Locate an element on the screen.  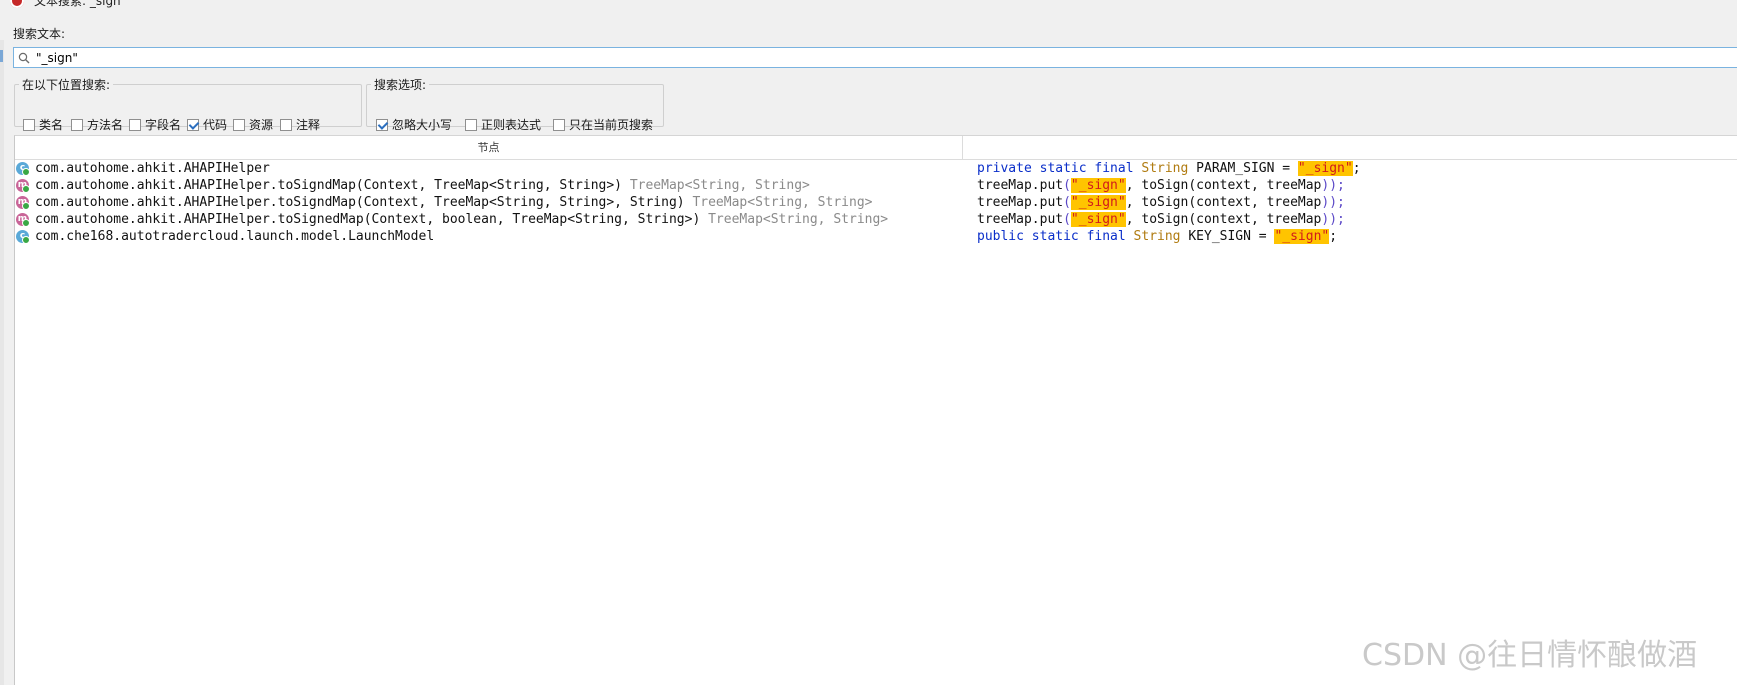
checkbox-class-name: 类名 is located at coordinates (43, 125).